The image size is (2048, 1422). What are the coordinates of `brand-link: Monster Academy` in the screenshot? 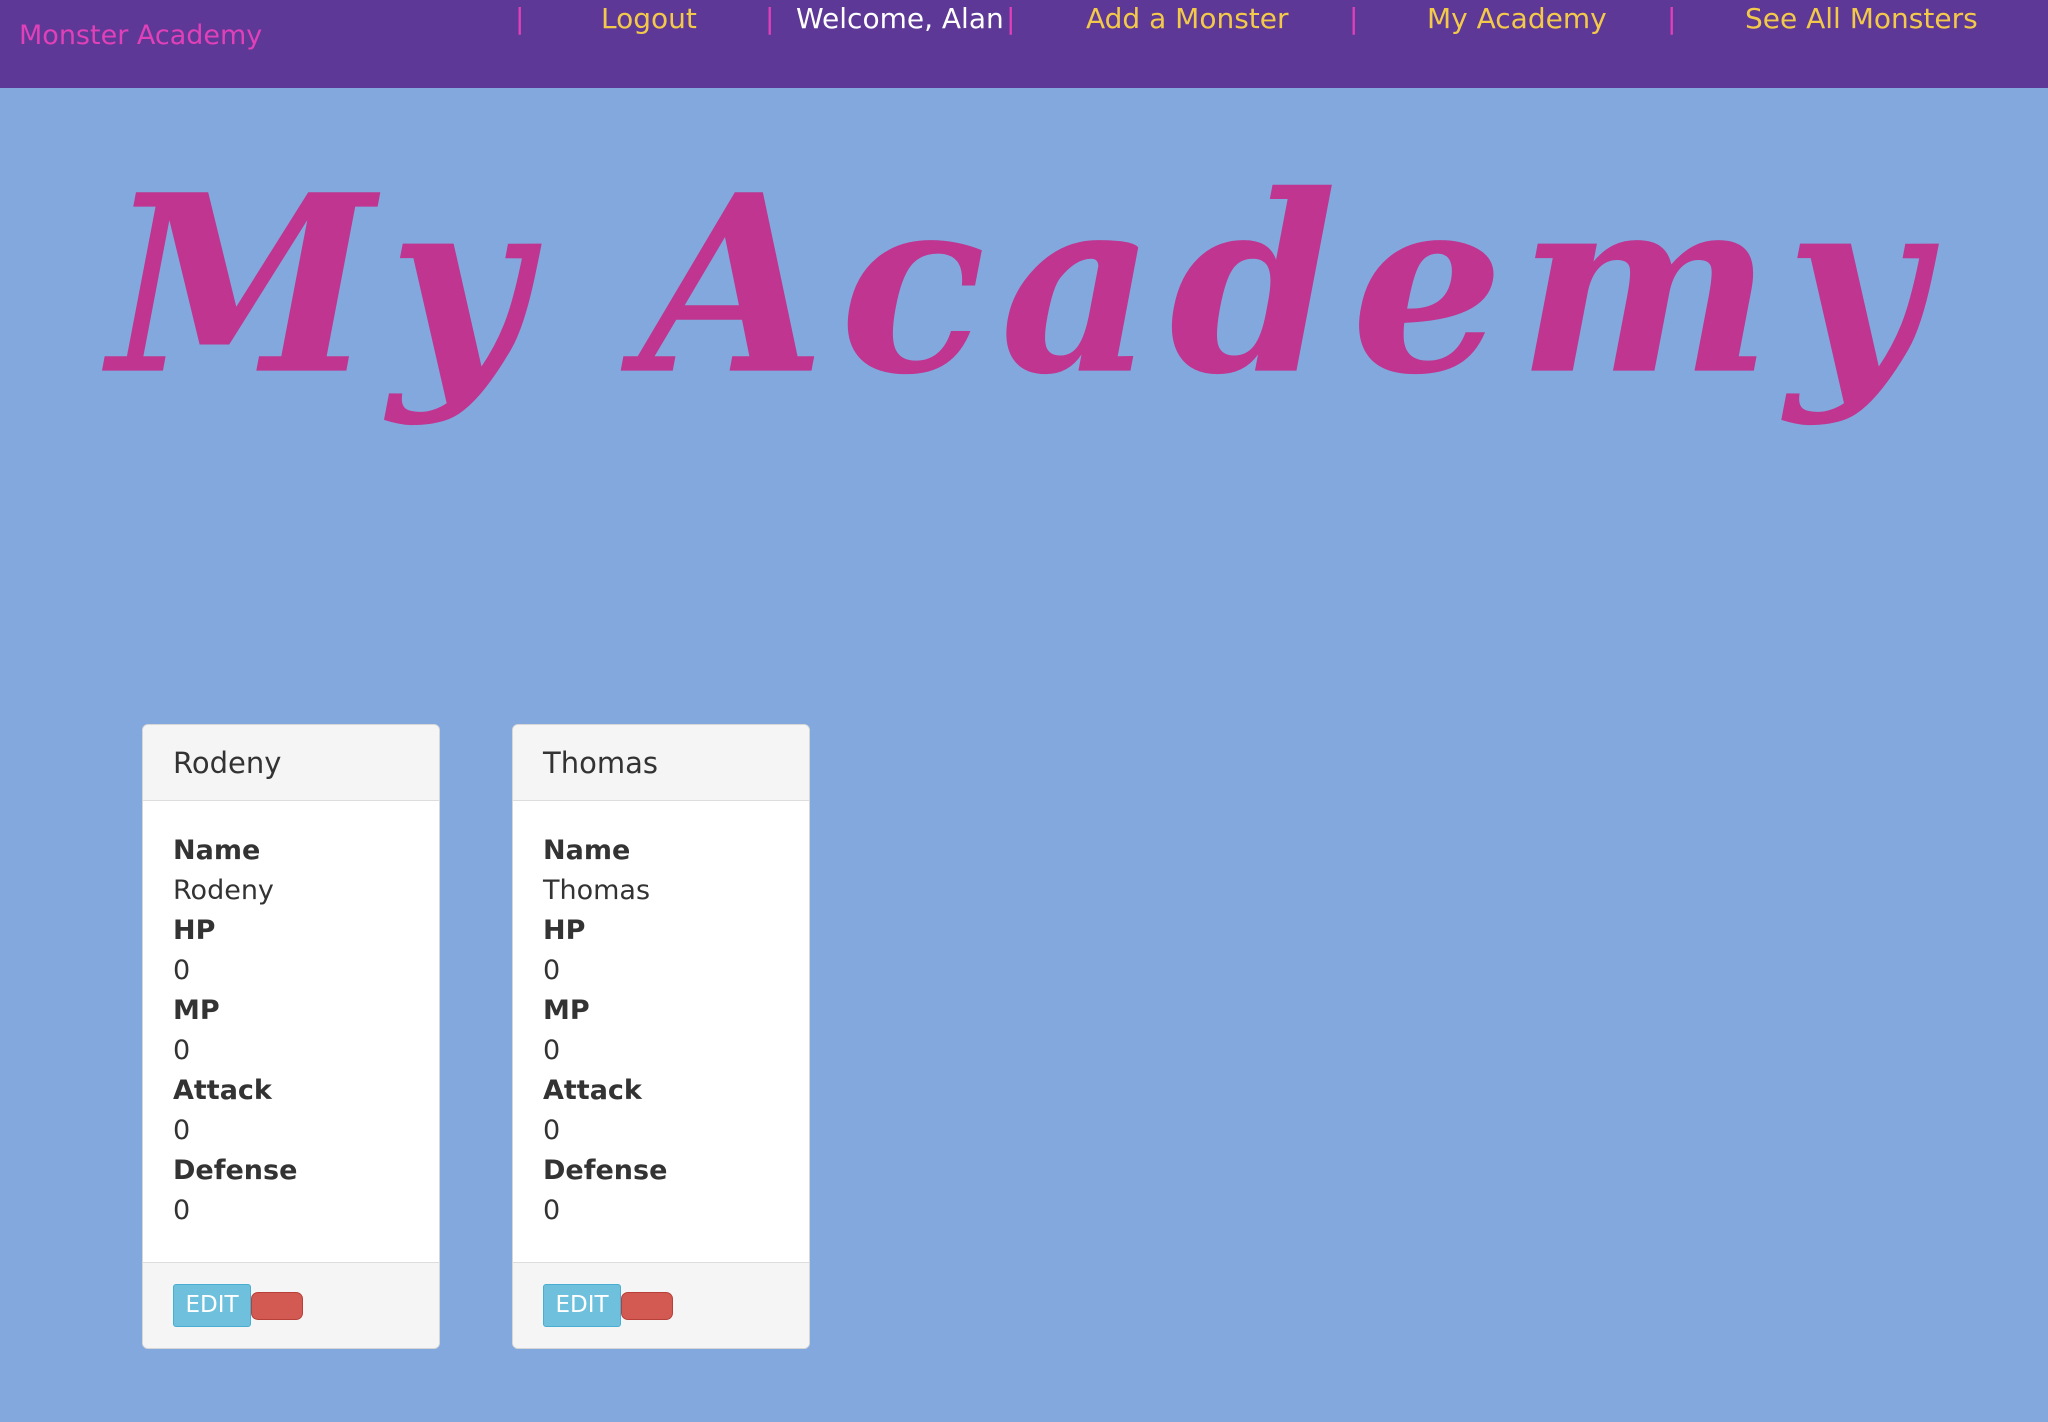 It's located at (140, 35).